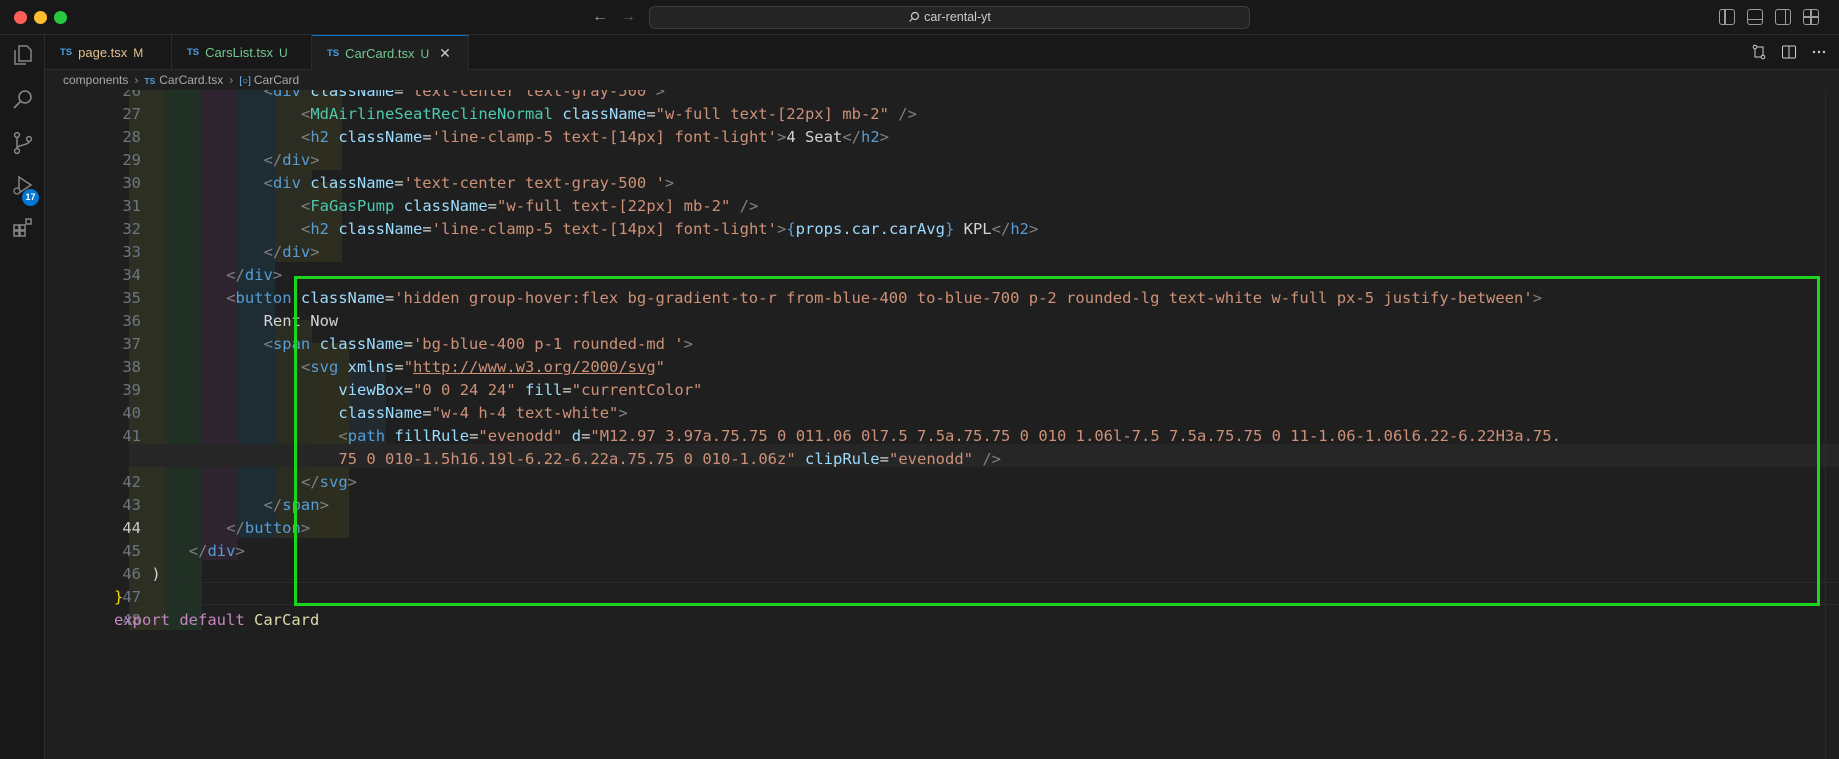 The height and width of the screenshot is (759, 1839). What do you see at coordinates (1759, 52) in the screenshot?
I see `open-changes-icon` at bounding box center [1759, 52].